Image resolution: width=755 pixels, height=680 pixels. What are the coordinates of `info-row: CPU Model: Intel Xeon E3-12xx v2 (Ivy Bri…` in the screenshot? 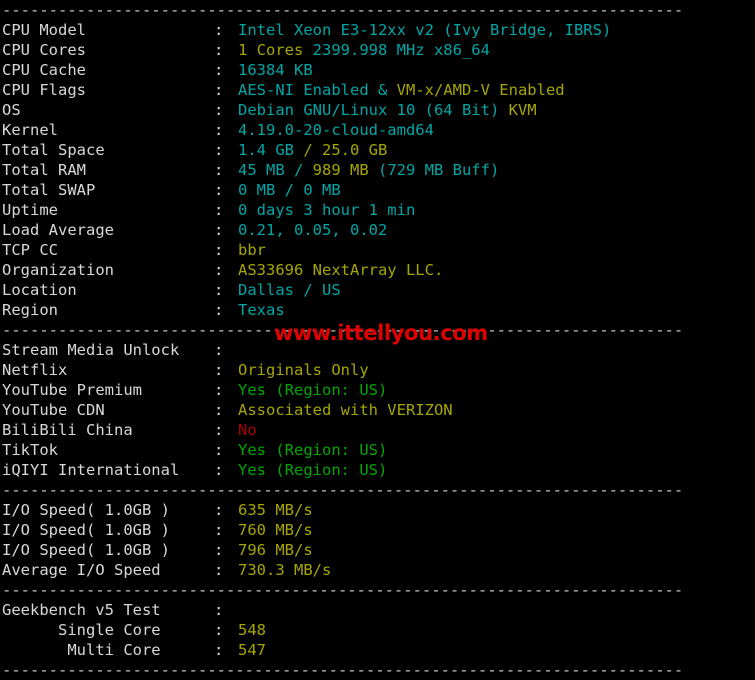 It's located at (377, 30).